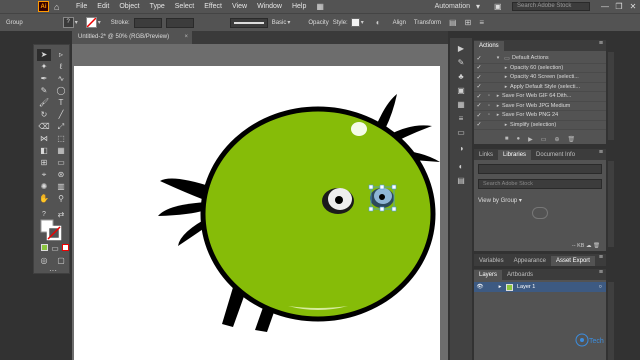 This screenshot has width=640, height=360. Describe the element at coordinates (530, 140) in the screenshot. I see `play-icon: ▶` at that location.